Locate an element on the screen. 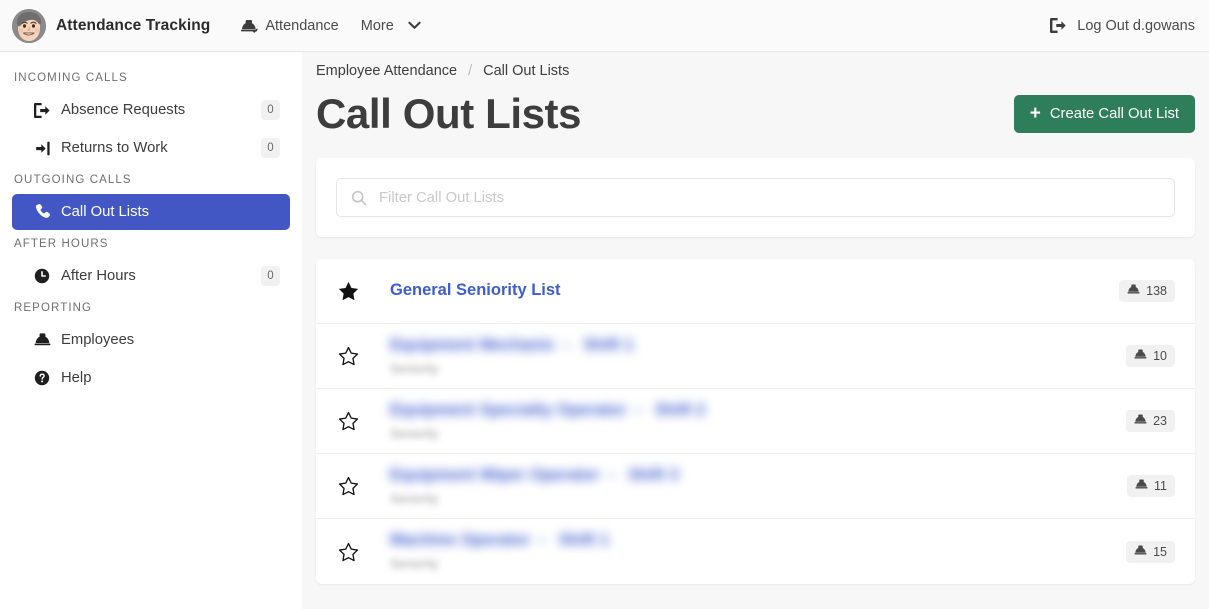 The width and height of the screenshot is (1209, 609). sidebar-item-returns-to-work: Returns to Work 0 is located at coordinates (151, 148).